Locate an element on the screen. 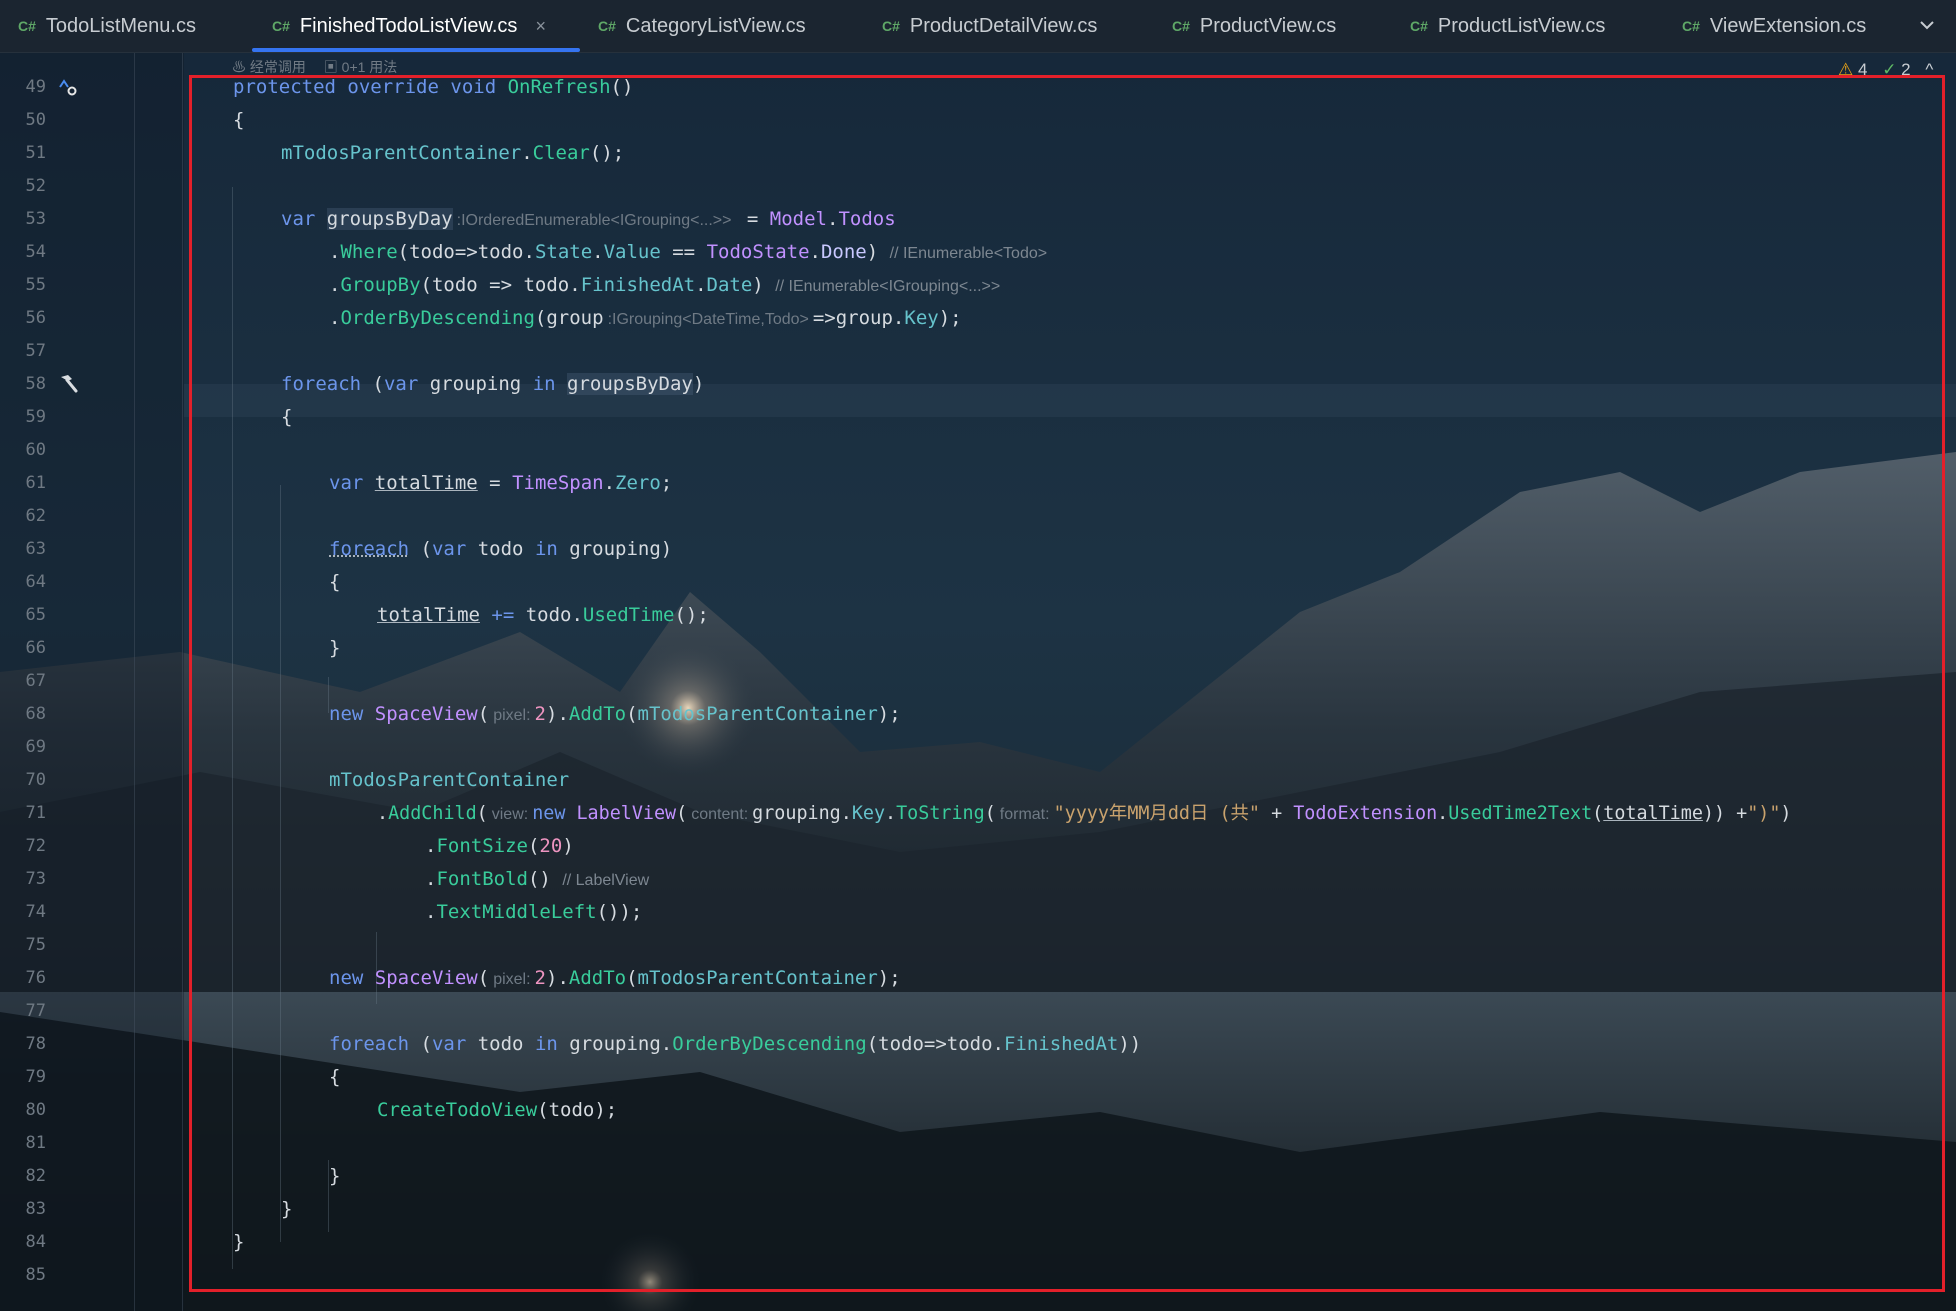  usages-label: 0+1 用法 is located at coordinates (369, 67).